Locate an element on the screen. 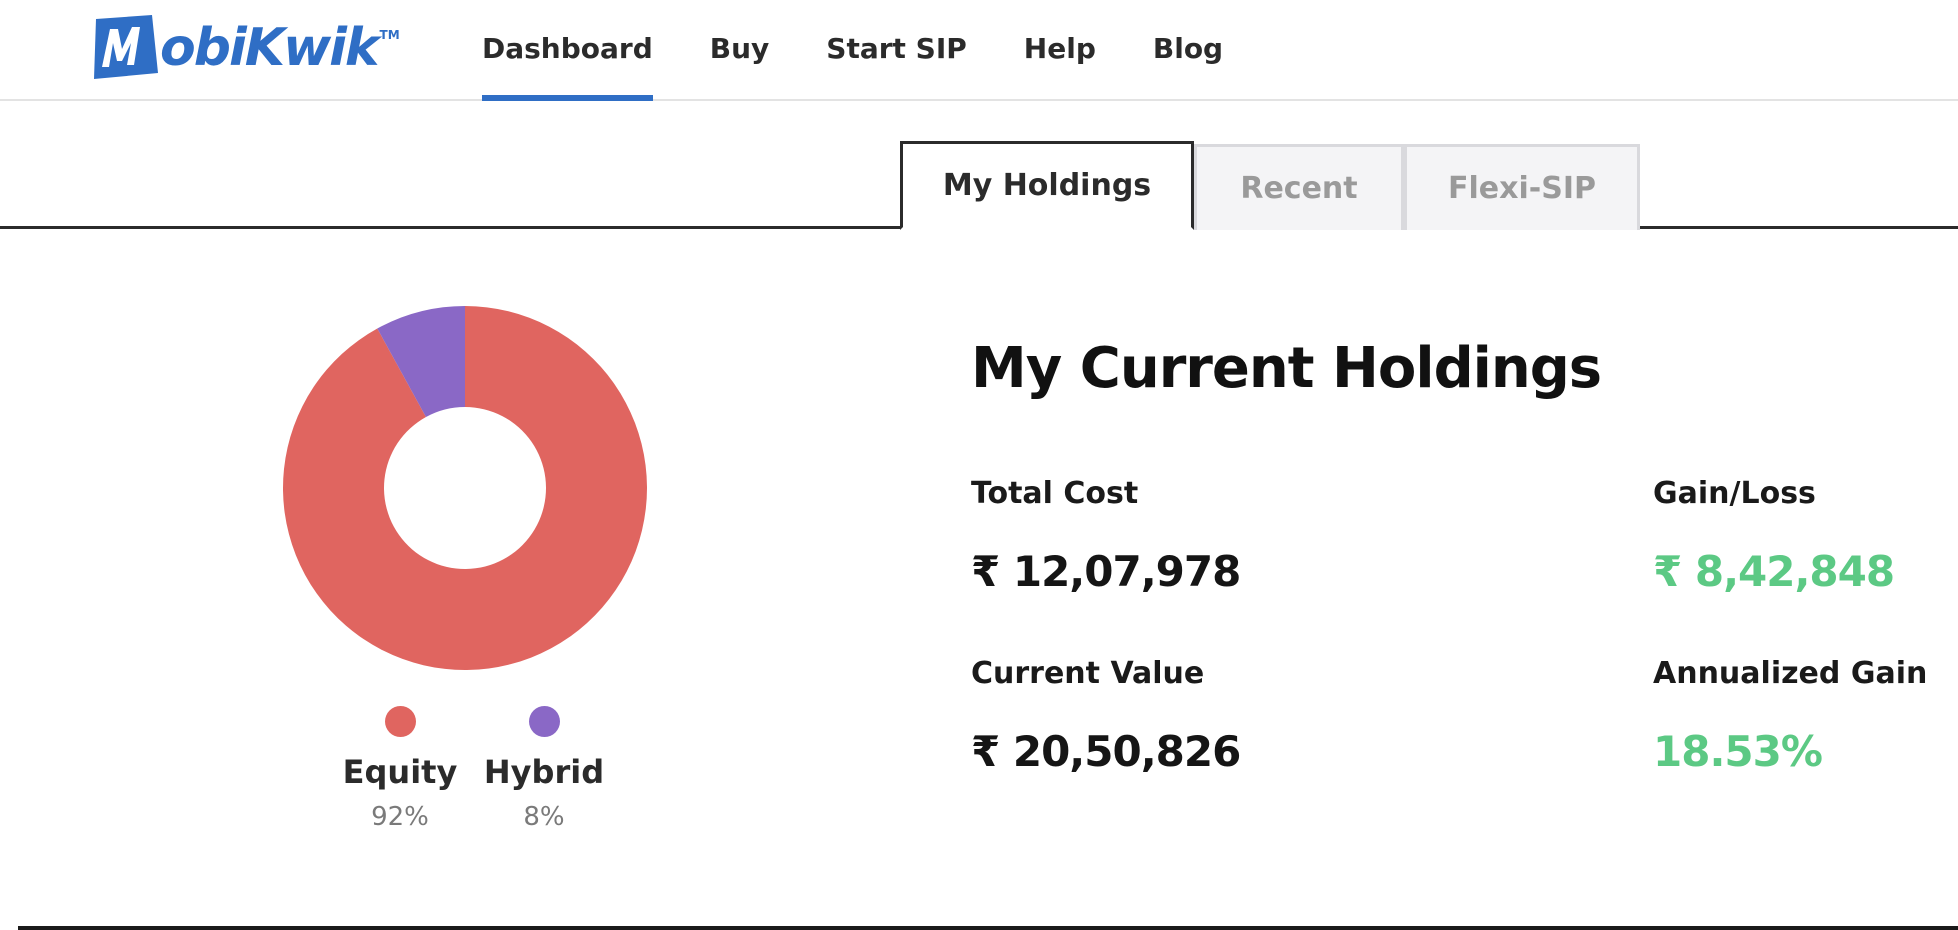 This screenshot has width=1958, height=930. holdings-title: My Current Holdings is located at coordinates (1286, 368).